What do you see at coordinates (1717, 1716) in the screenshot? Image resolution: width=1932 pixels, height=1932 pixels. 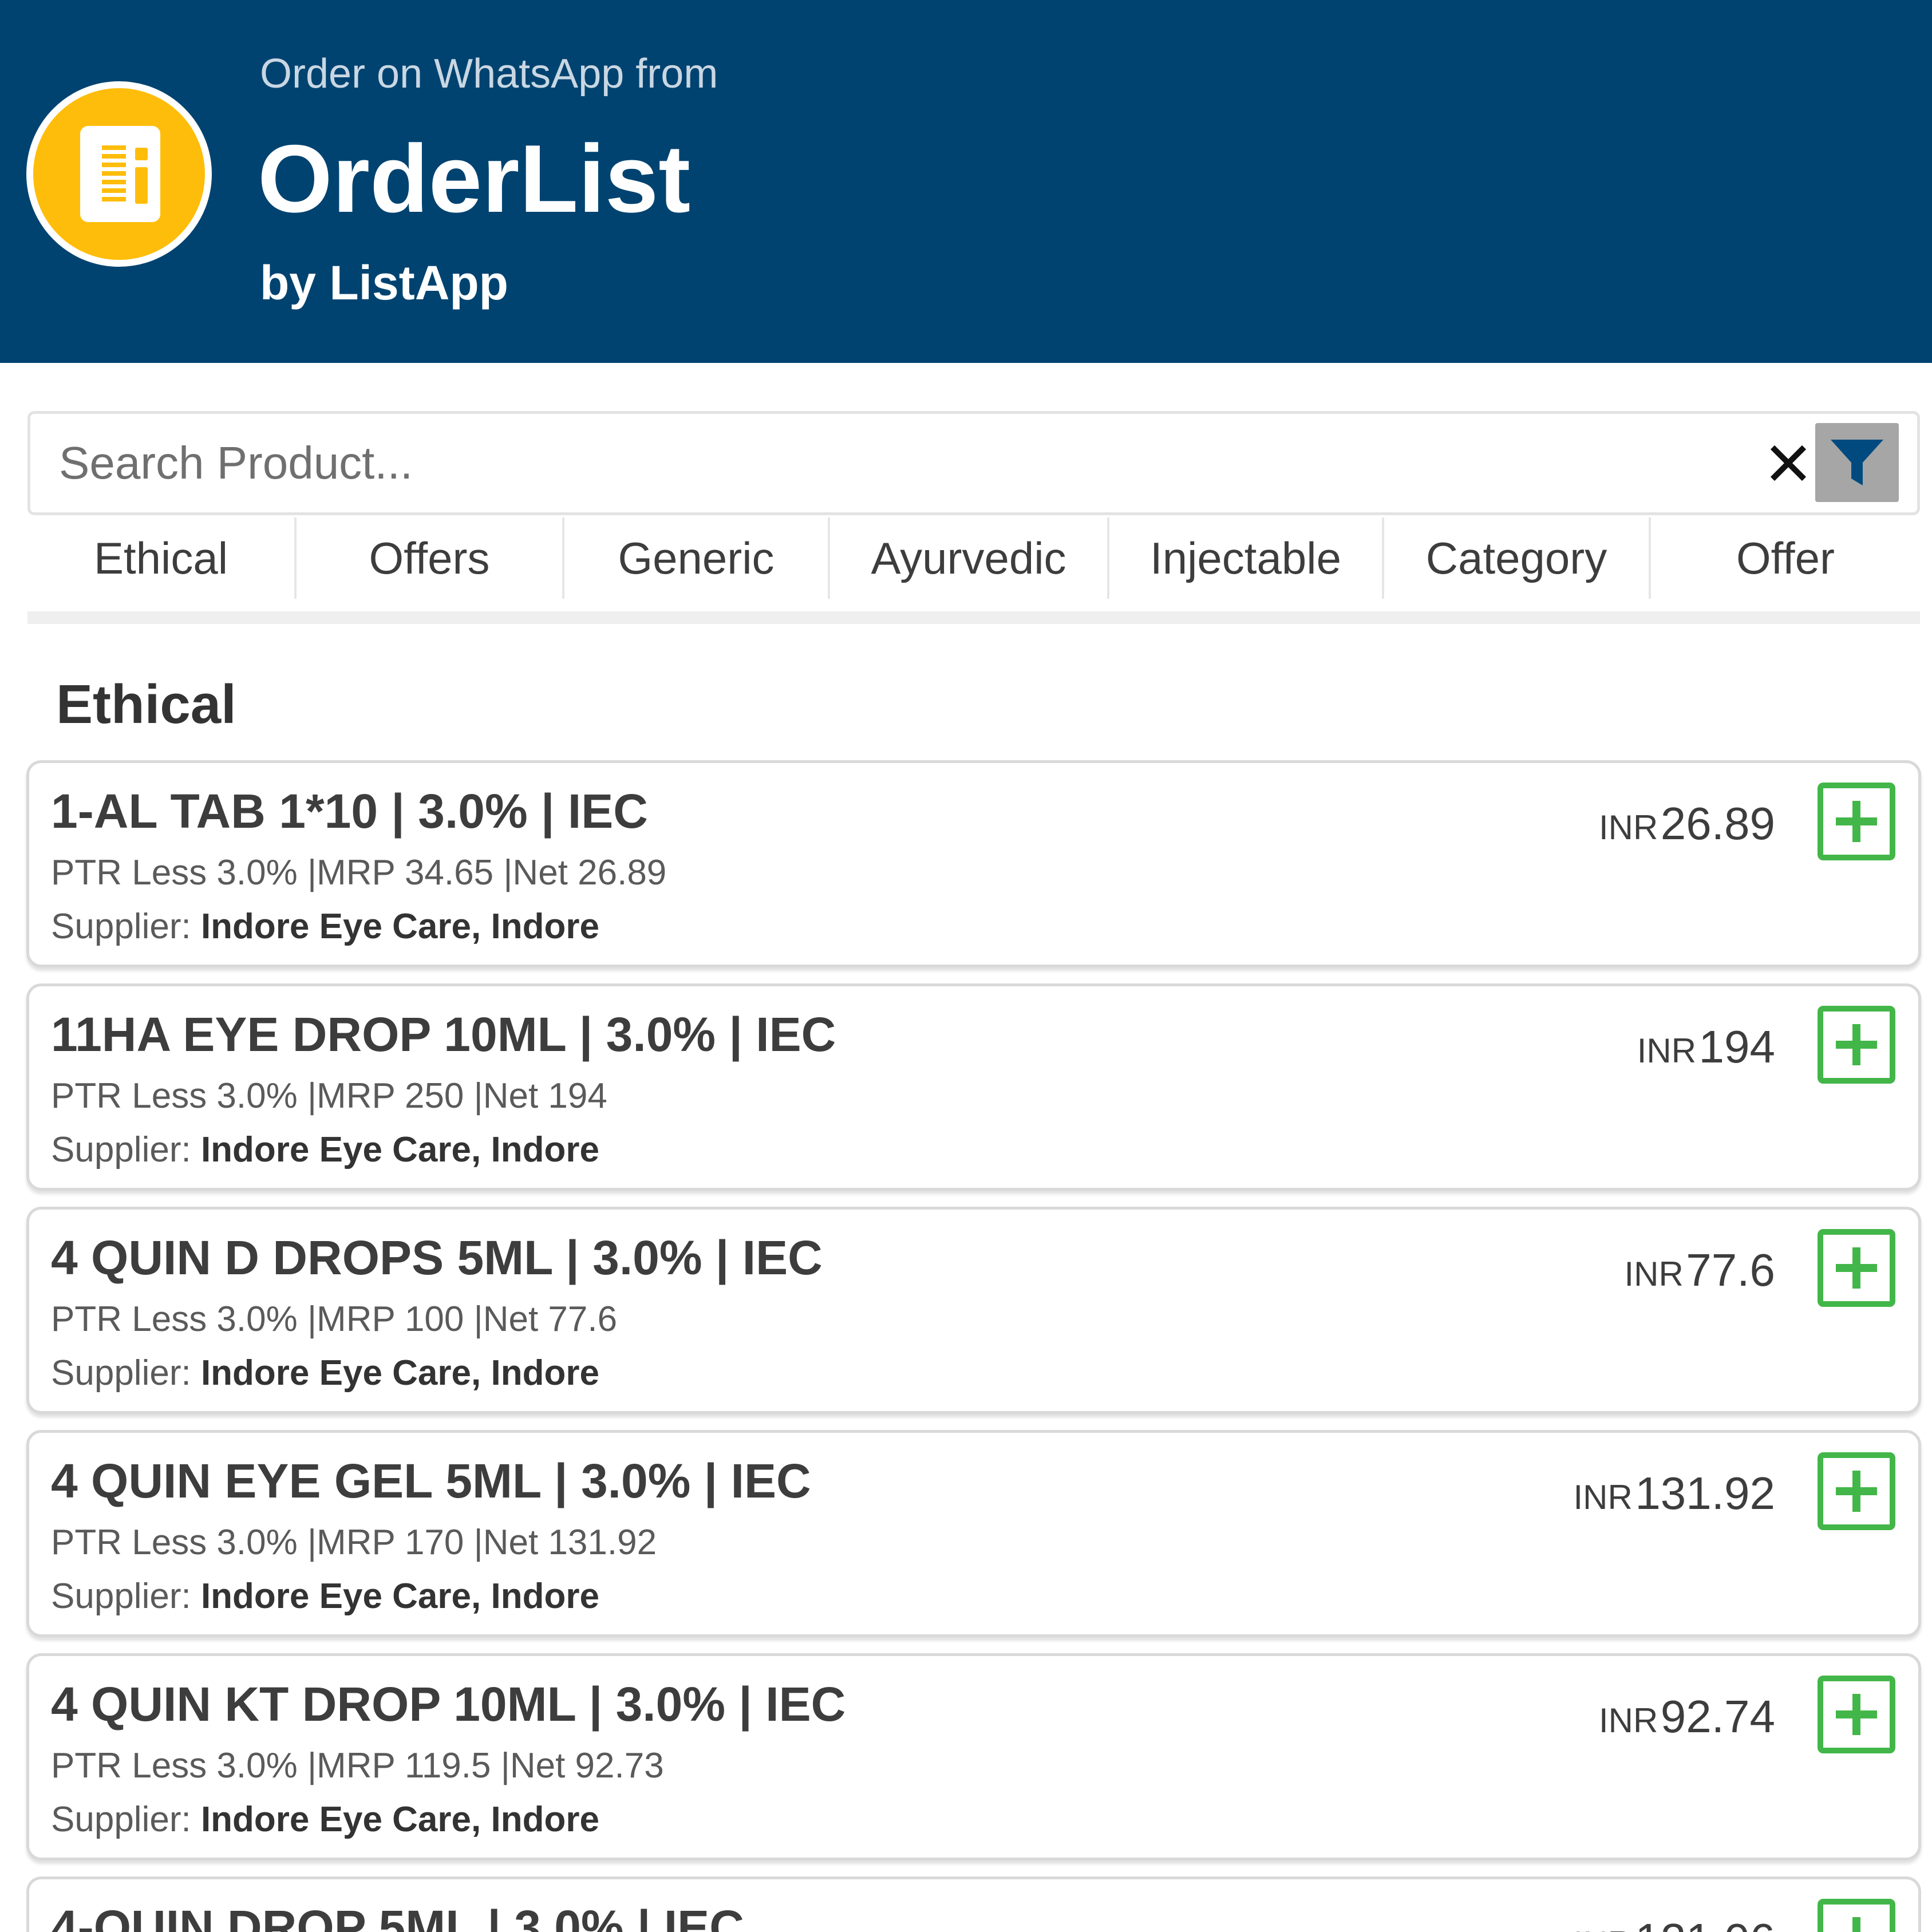 I see `price-amount: 92.74` at bounding box center [1717, 1716].